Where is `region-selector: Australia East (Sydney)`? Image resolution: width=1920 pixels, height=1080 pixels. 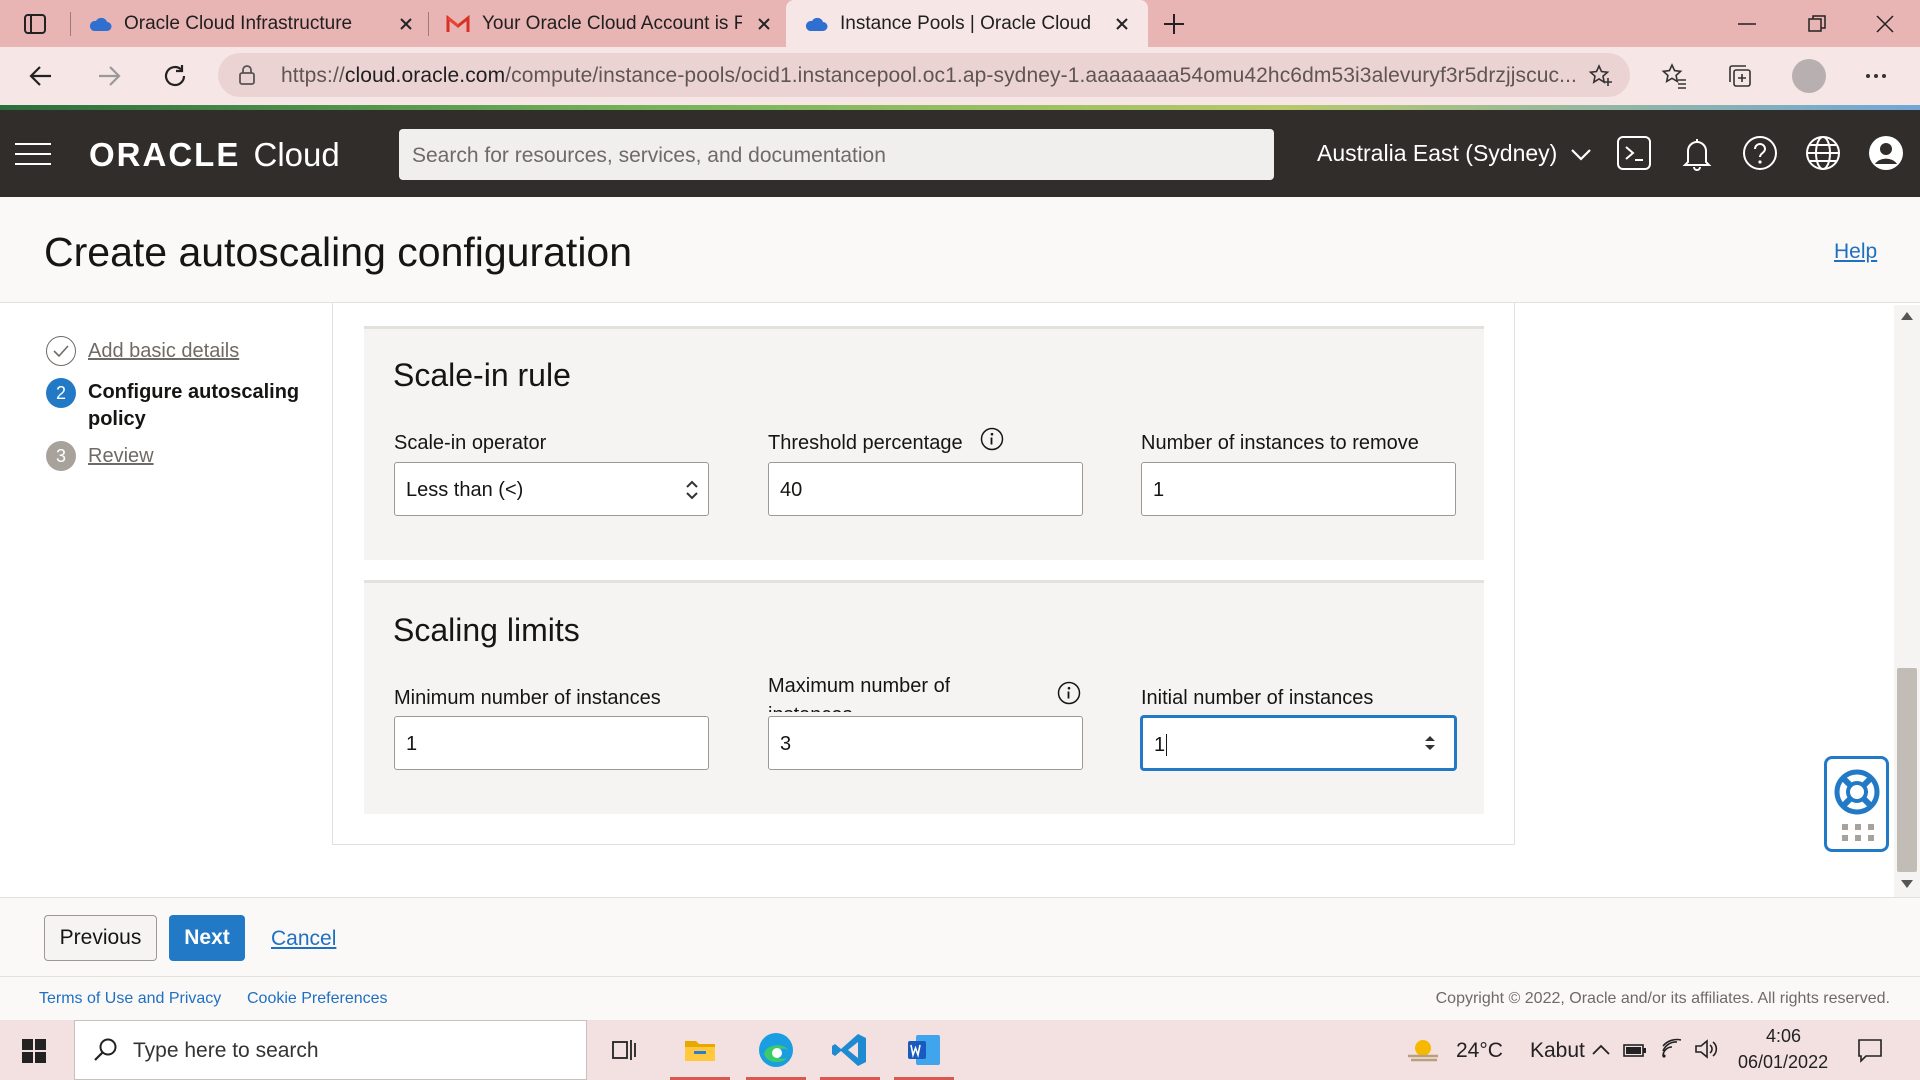 region-selector: Australia East (Sydney) is located at coordinates (1454, 153).